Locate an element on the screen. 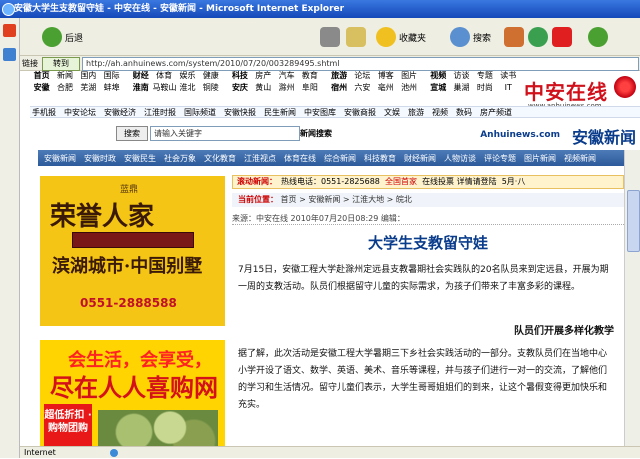 The height and width of the screenshot is (459, 640). channel-link: 时尚 is located at coordinates (484, 88).